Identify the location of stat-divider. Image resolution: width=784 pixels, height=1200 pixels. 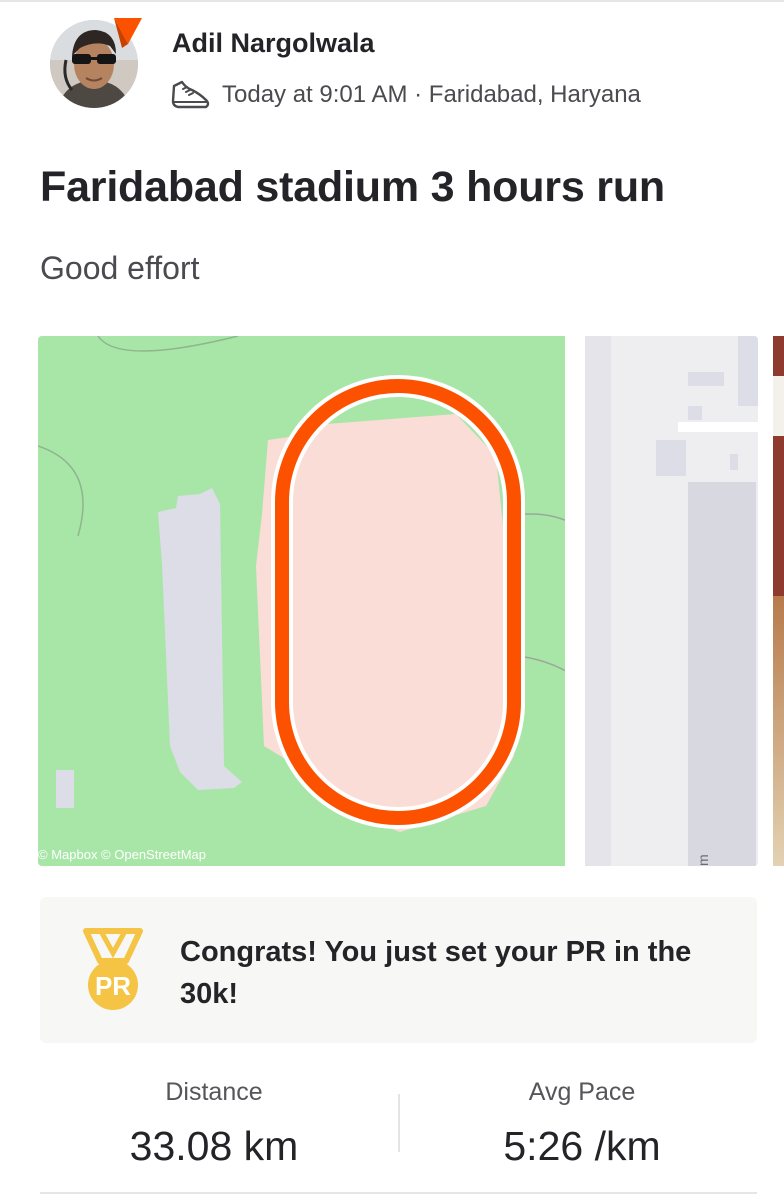
(399, 1123).